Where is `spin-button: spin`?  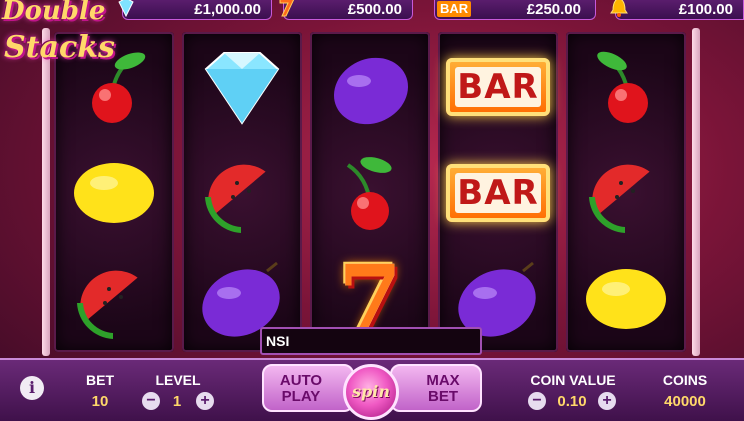
spin-button: spin is located at coordinates (371, 392).